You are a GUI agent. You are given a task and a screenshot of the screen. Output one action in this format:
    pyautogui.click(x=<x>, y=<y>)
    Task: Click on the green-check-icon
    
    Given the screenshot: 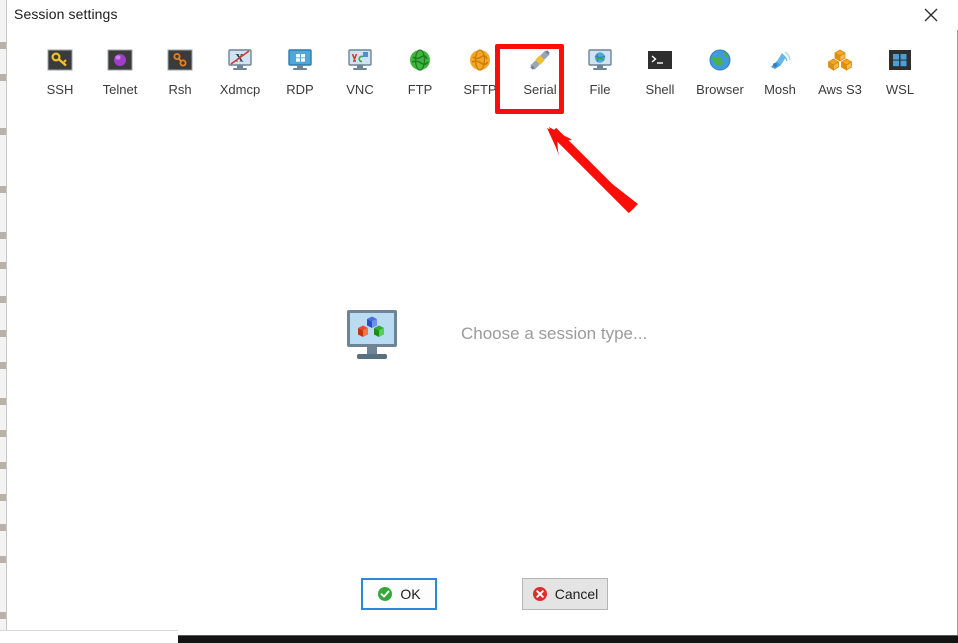 What is the action you would take?
    pyautogui.click(x=385, y=594)
    